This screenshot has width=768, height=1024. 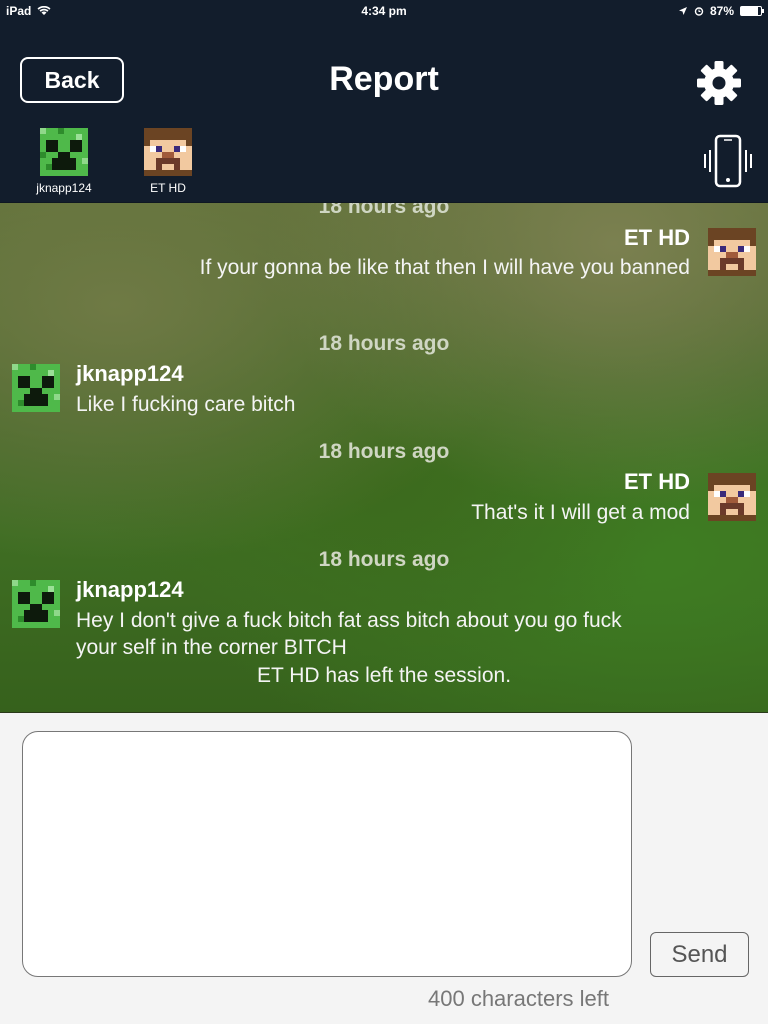 What do you see at coordinates (72, 80) in the screenshot?
I see `back-button: Back` at bounding box center [72, 80].